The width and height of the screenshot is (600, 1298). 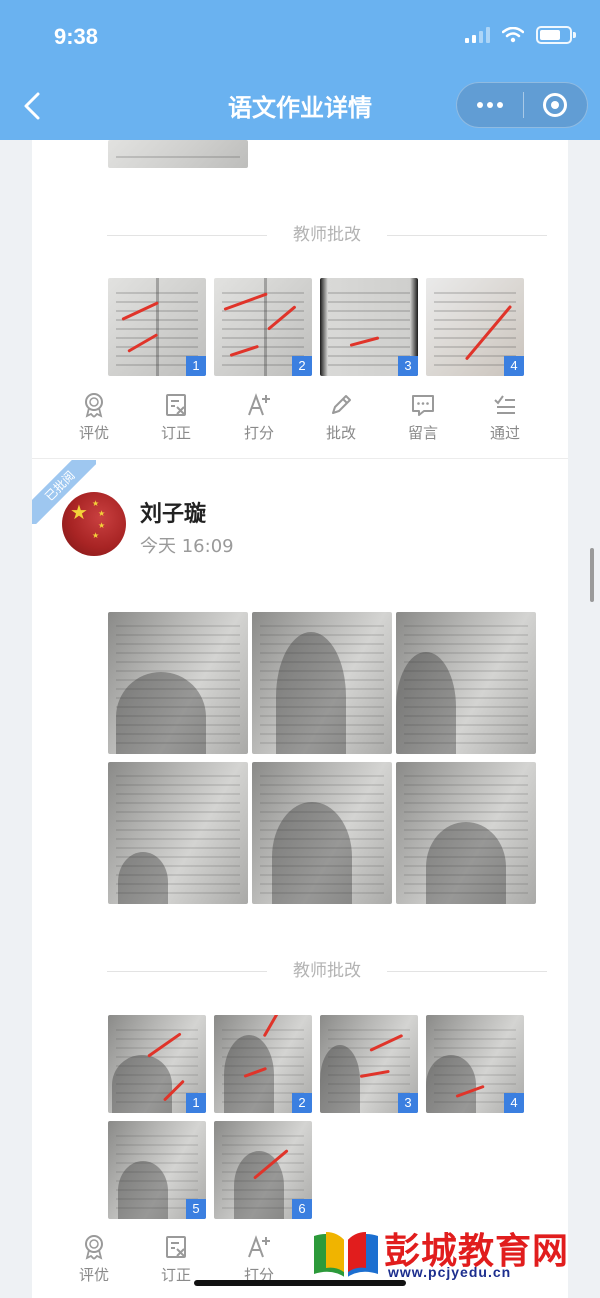 What do you see at coordinates (341, 404) in the screenshot?
I see `pencil-icon` at bounding box center [341, 404].